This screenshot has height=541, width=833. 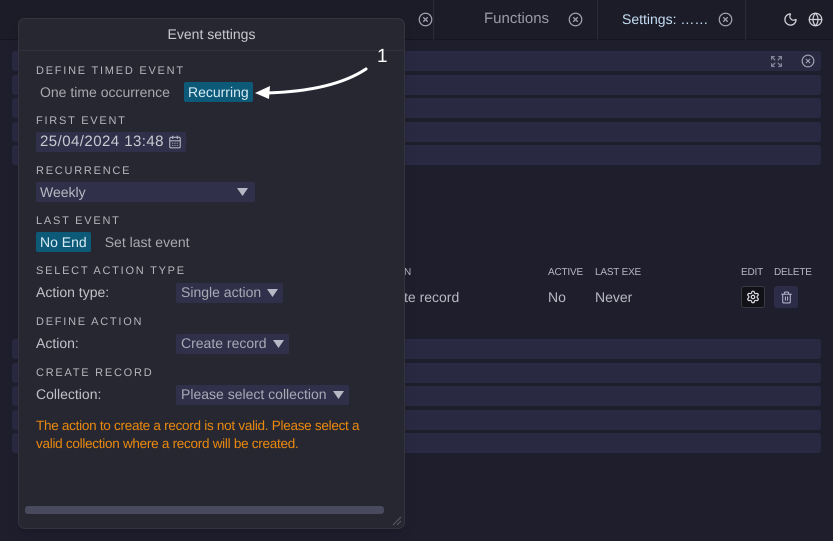 I want to click on column-header: ACTIVE, so click(x=566, y=273).